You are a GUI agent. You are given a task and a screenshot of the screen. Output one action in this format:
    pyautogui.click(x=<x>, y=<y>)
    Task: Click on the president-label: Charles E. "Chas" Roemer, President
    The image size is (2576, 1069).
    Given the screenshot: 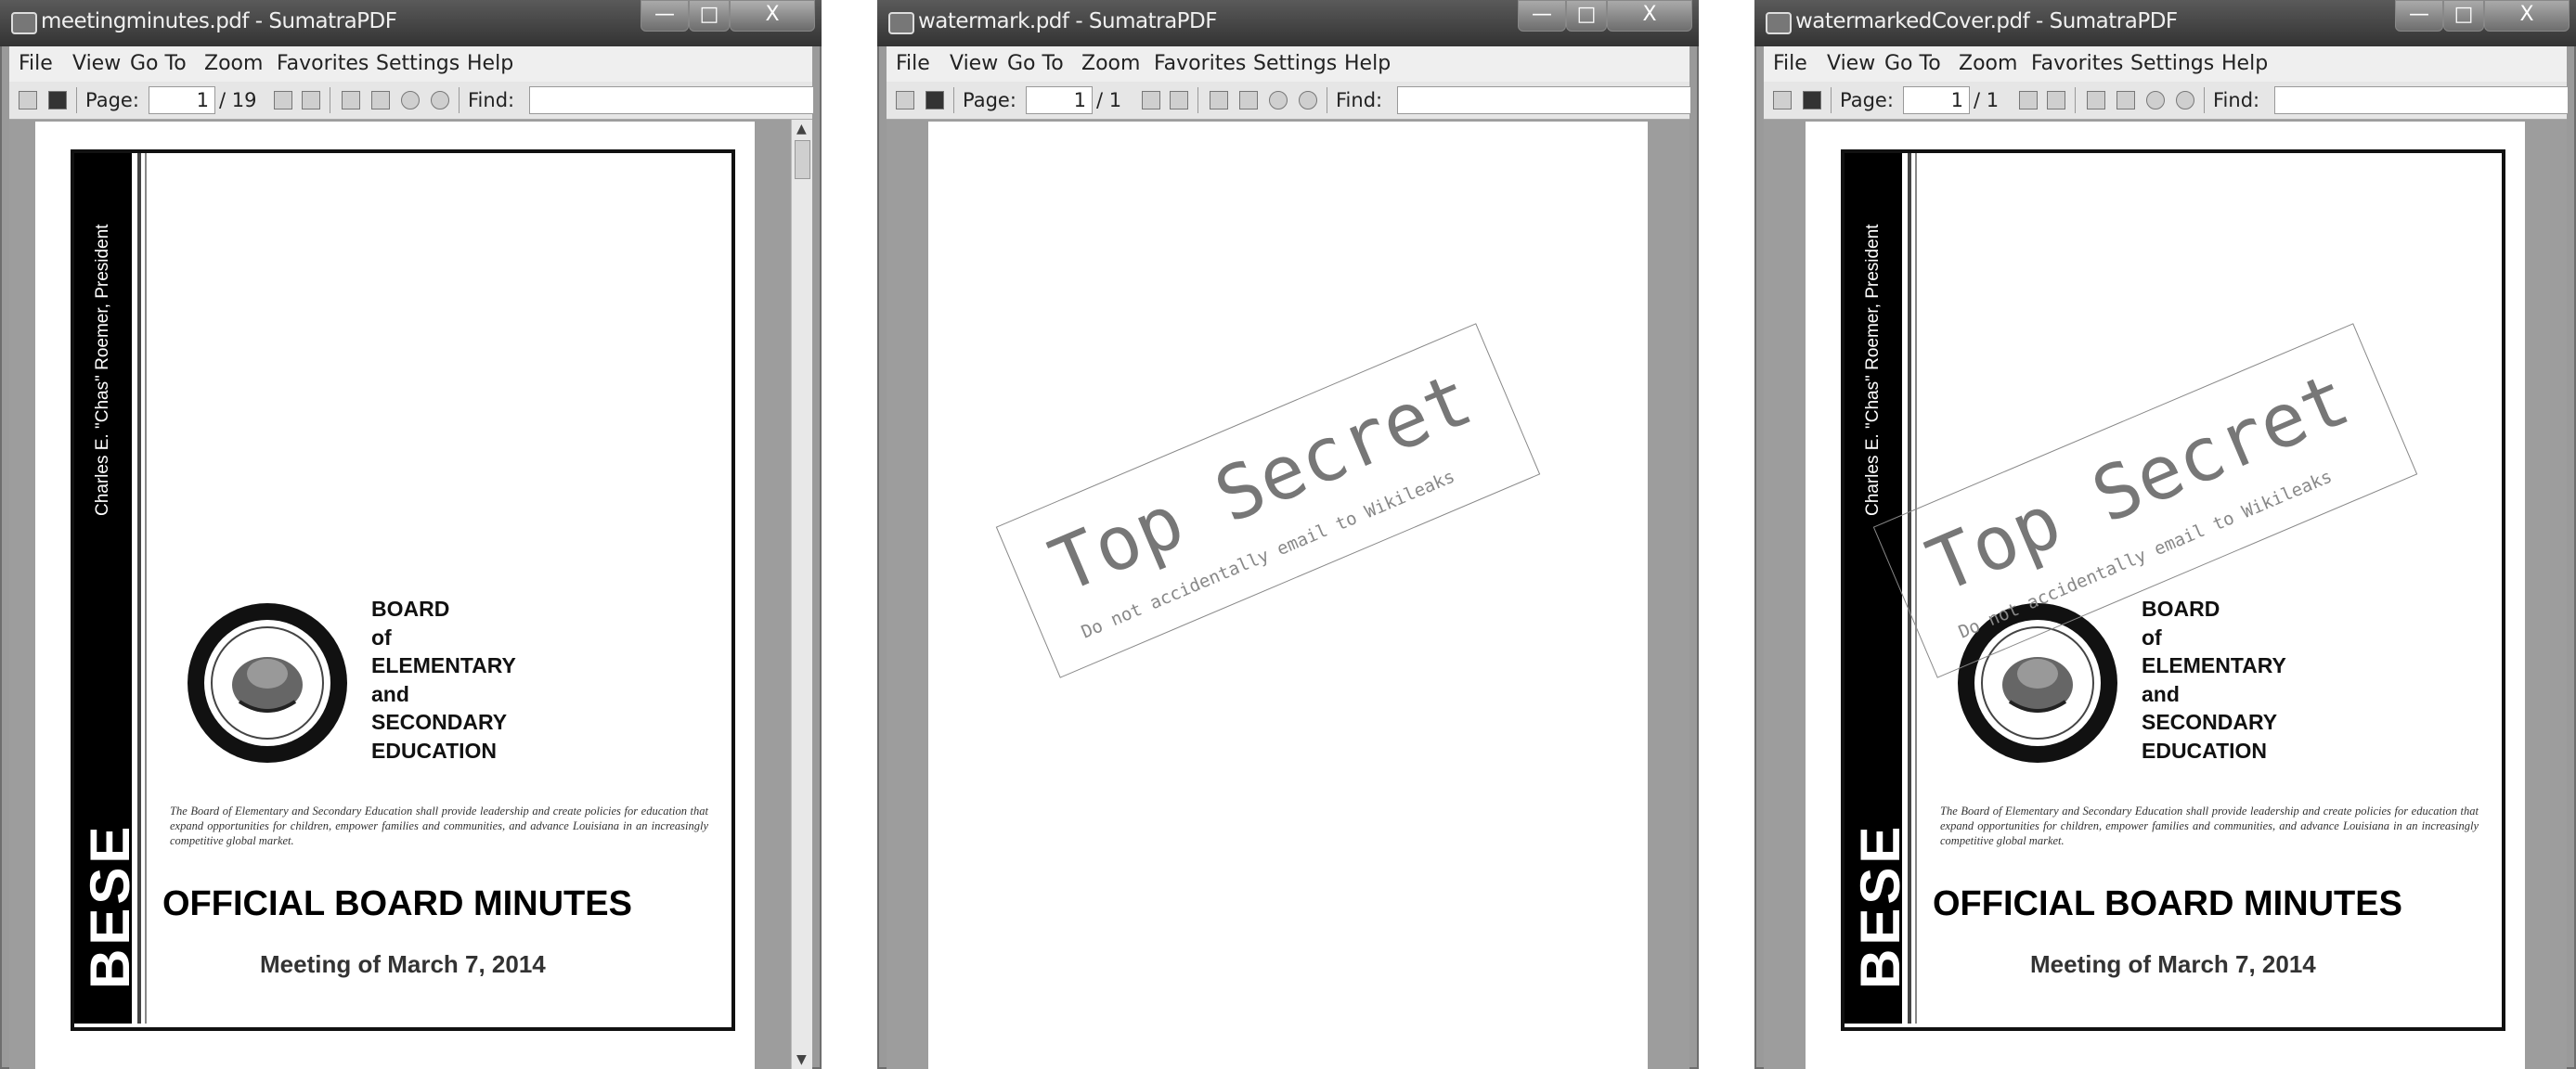 What is the action you would take?
    pyautogui.click(x=1873, y=370)
    